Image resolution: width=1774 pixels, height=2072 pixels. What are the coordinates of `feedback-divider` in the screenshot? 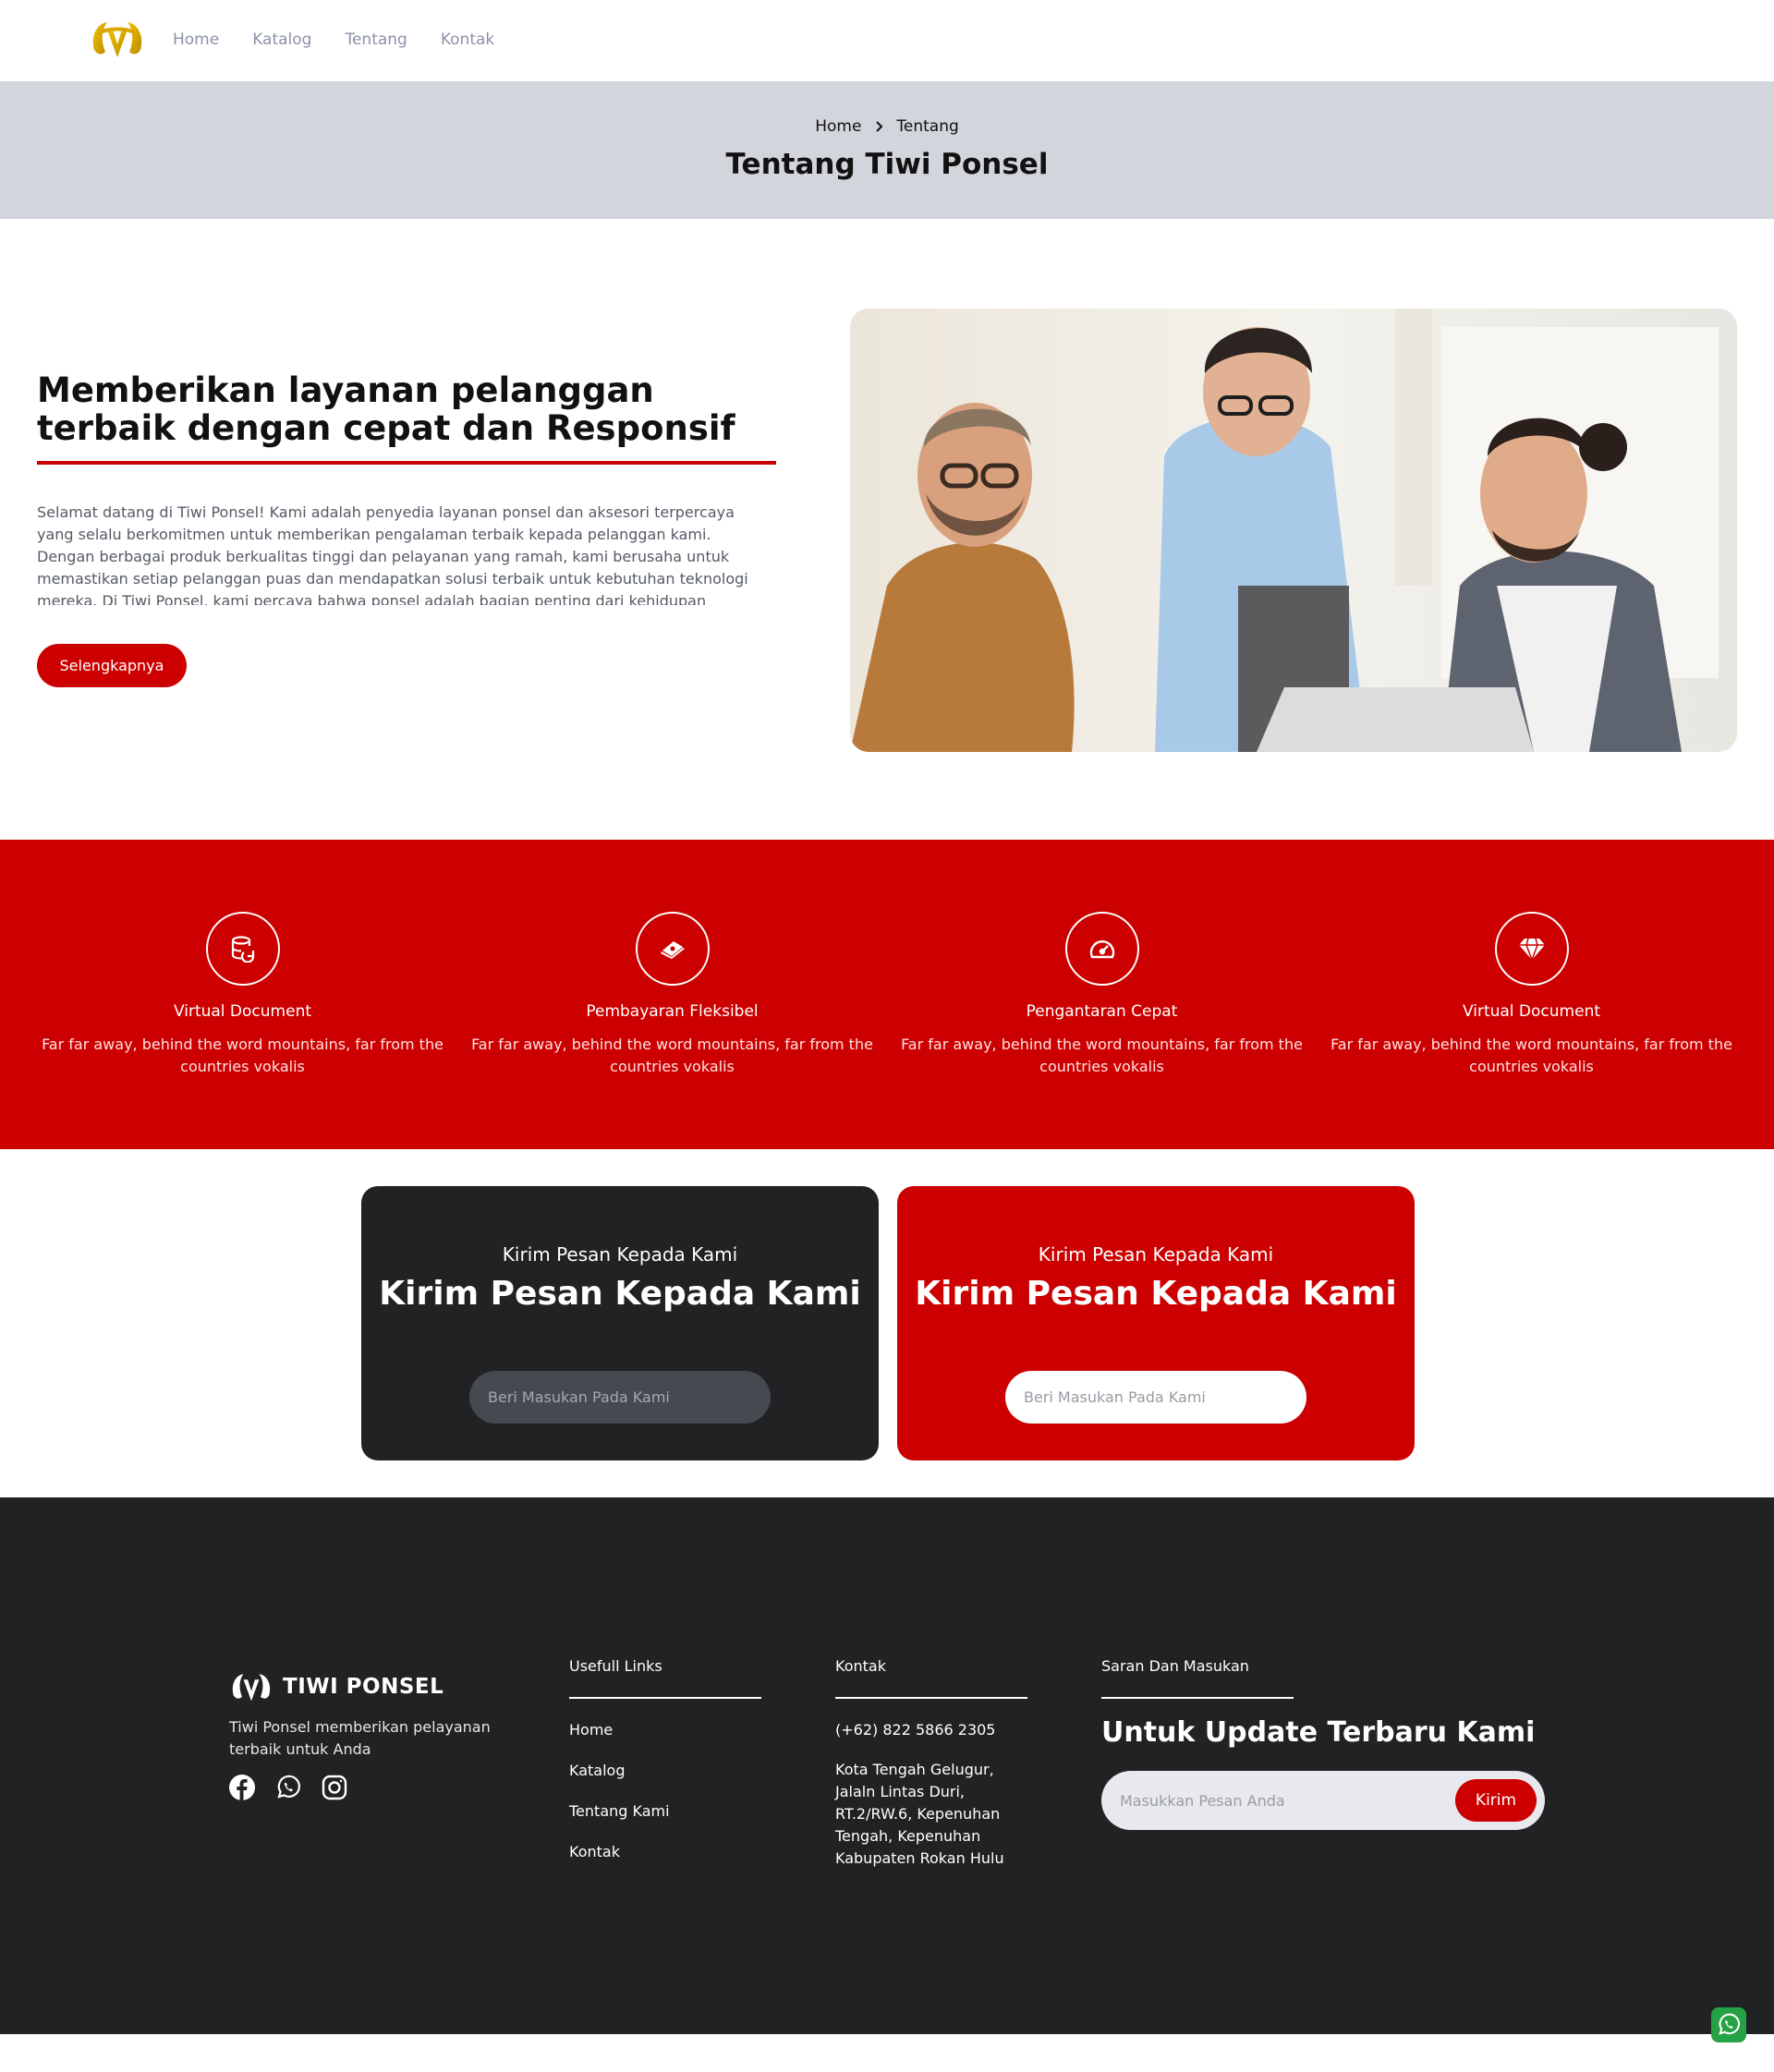 It's located at (1197, 1698).